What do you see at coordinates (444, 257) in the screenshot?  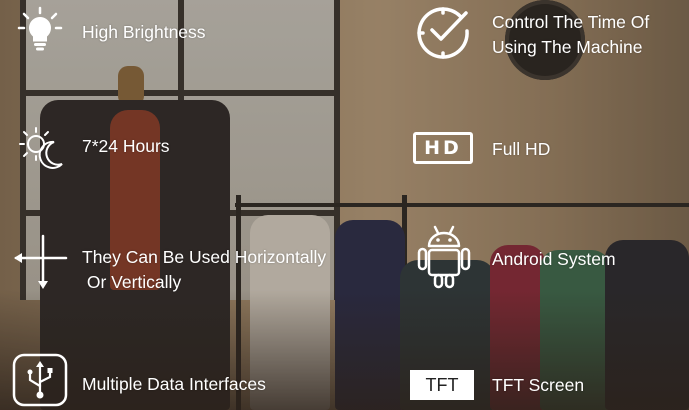 I see `android-icon` at bounding box center [444, 257].